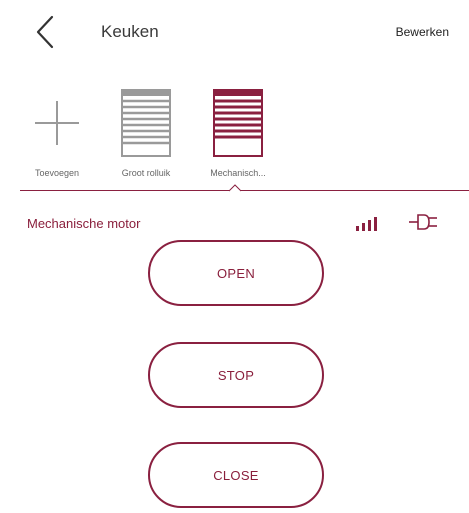 This screenshot has height=513, width=469. Describe the element at coordinates (366, 224) in the screenshot. I see `signal-strength-icon` at that location.